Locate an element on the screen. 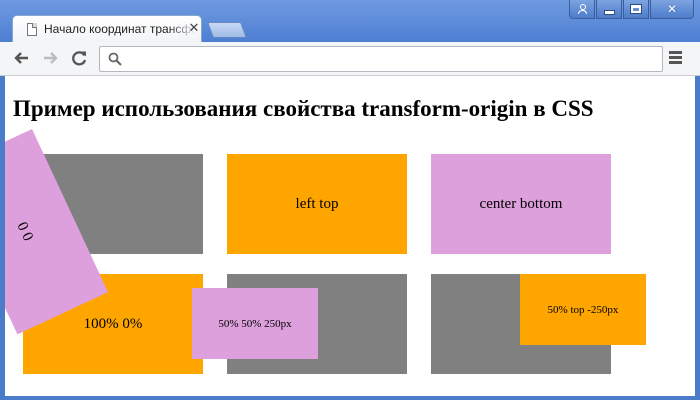 The image size is (700, 400). back-arrow-icon is located at coordinates (21, 58).